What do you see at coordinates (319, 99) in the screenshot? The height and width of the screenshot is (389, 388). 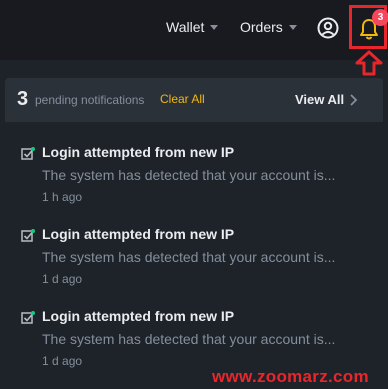 I see `view-all-button: View All` at bounding box center [319, 99].